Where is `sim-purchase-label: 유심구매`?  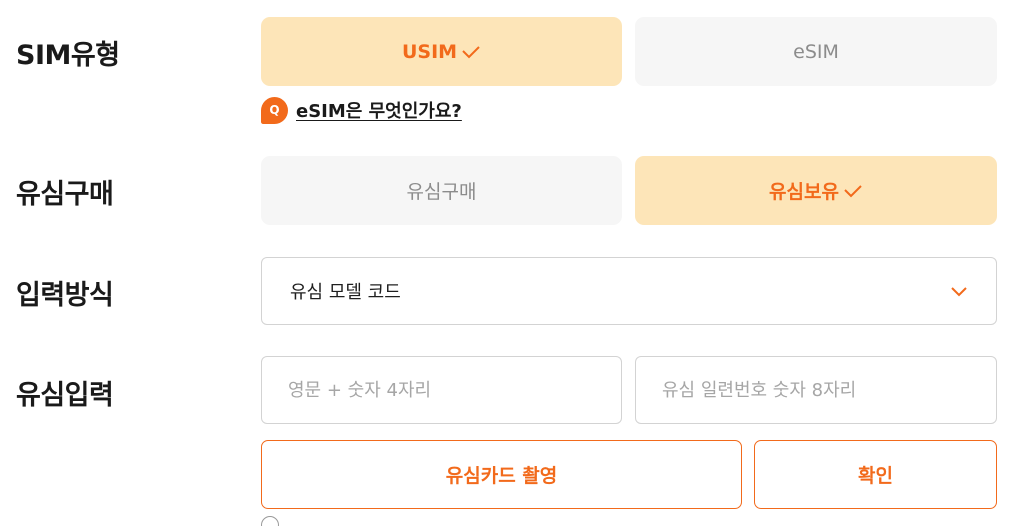
sim-purchase-label: 유심구매 is located at coordinates (65, 194).